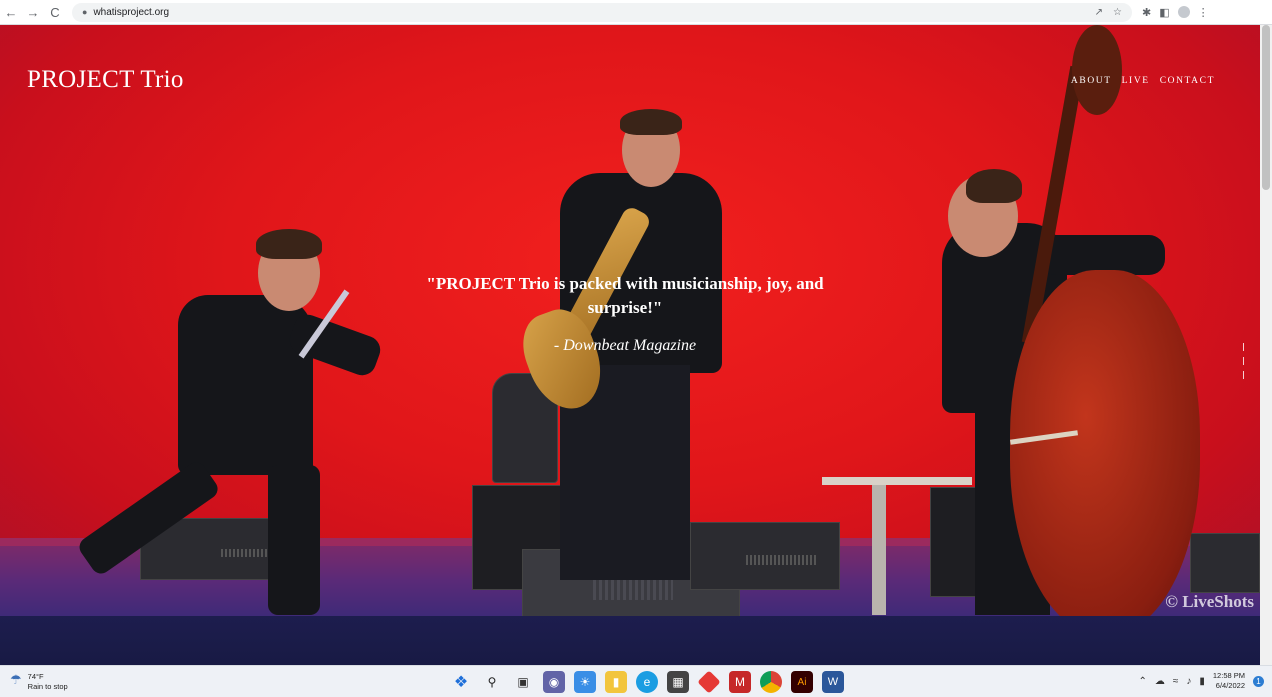 The height and width of the screenshot is (697, 1272). Describe the element at coordinates (105, 80) in the screenshot. I see `site-title: PROJECT Trio` at that location.